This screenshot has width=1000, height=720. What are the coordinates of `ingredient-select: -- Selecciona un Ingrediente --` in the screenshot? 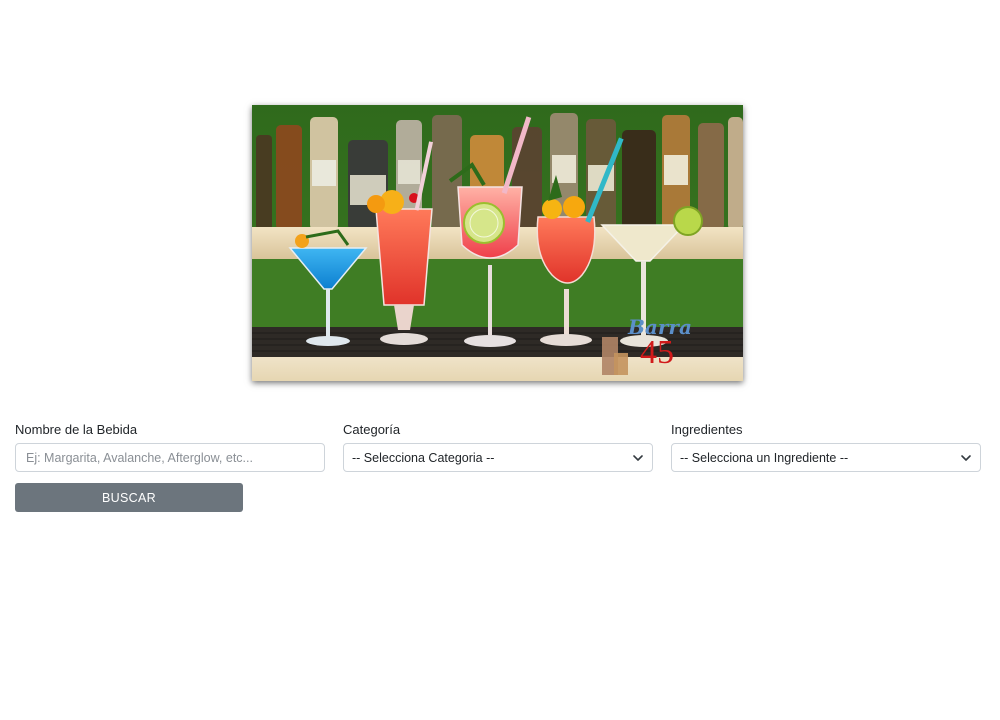 It's located at (826, 457).